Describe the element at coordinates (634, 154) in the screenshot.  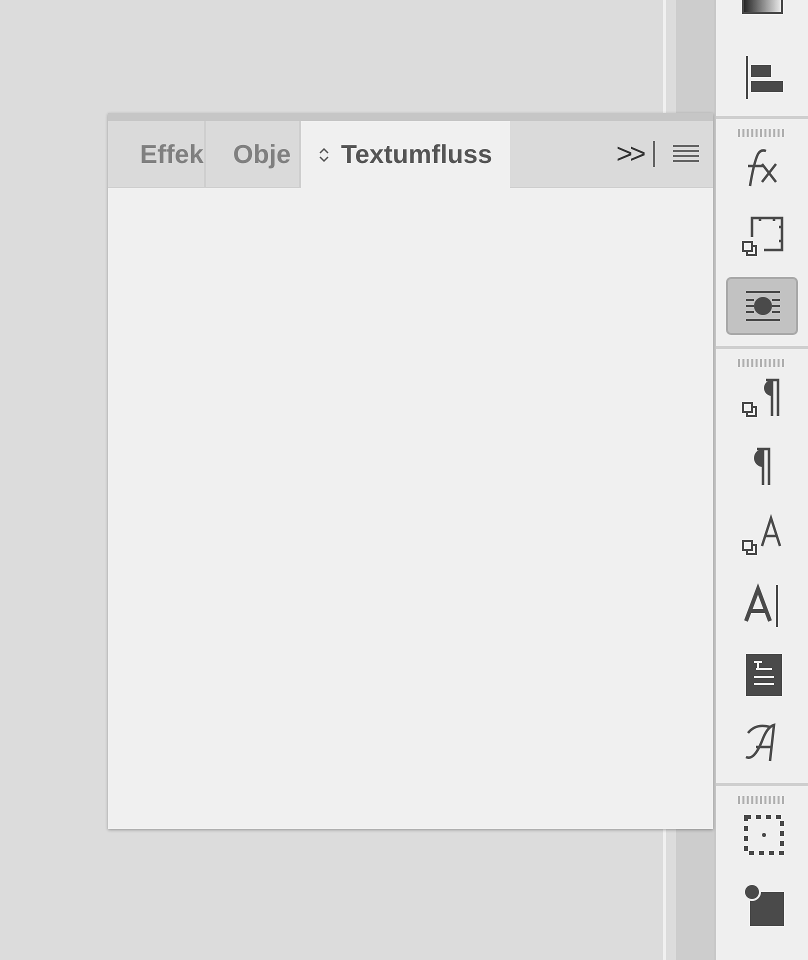
I see `overflow-button: >>` at that location.